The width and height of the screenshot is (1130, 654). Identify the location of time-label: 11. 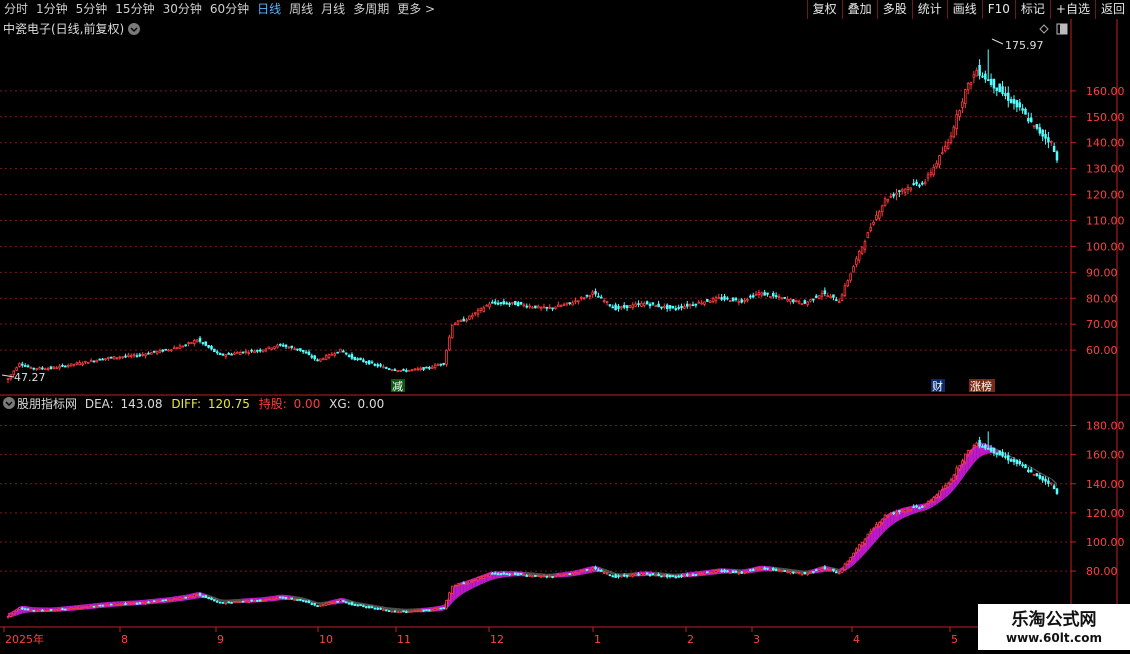
(404, 639).